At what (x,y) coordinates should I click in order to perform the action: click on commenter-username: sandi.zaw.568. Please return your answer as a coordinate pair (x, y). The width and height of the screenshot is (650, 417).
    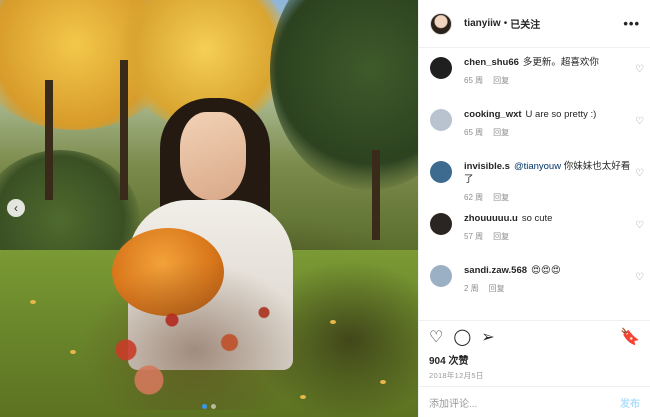
    Looking at the image, I should click on (495, 270).